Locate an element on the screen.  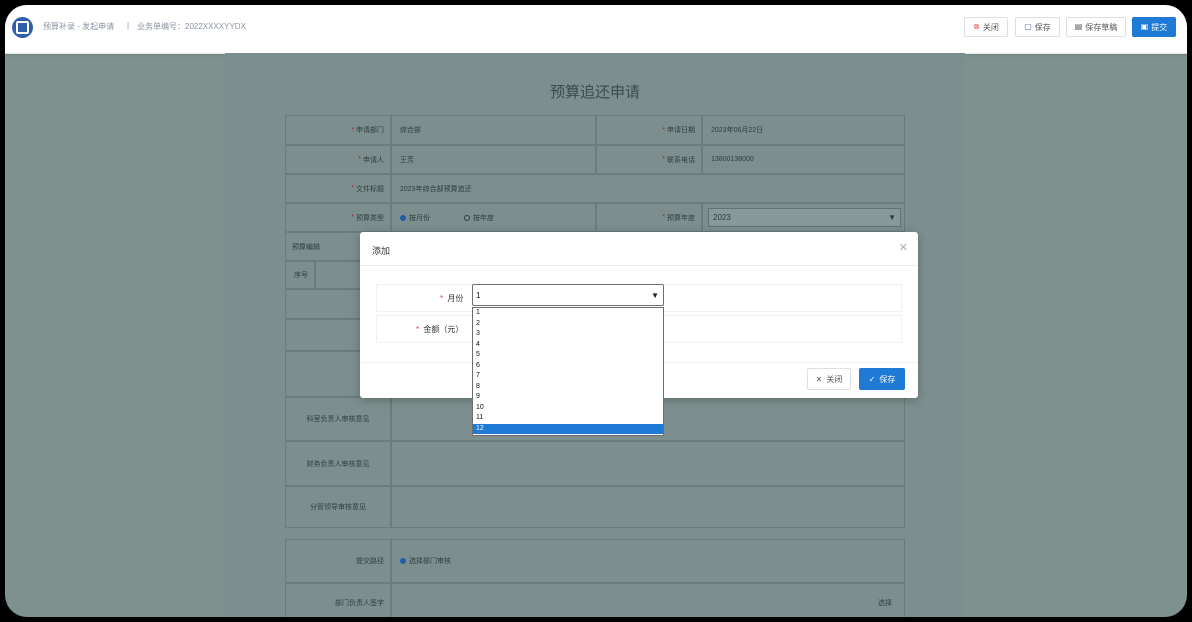
date-label: * 申请日期 is located at coordinates (649, 130).